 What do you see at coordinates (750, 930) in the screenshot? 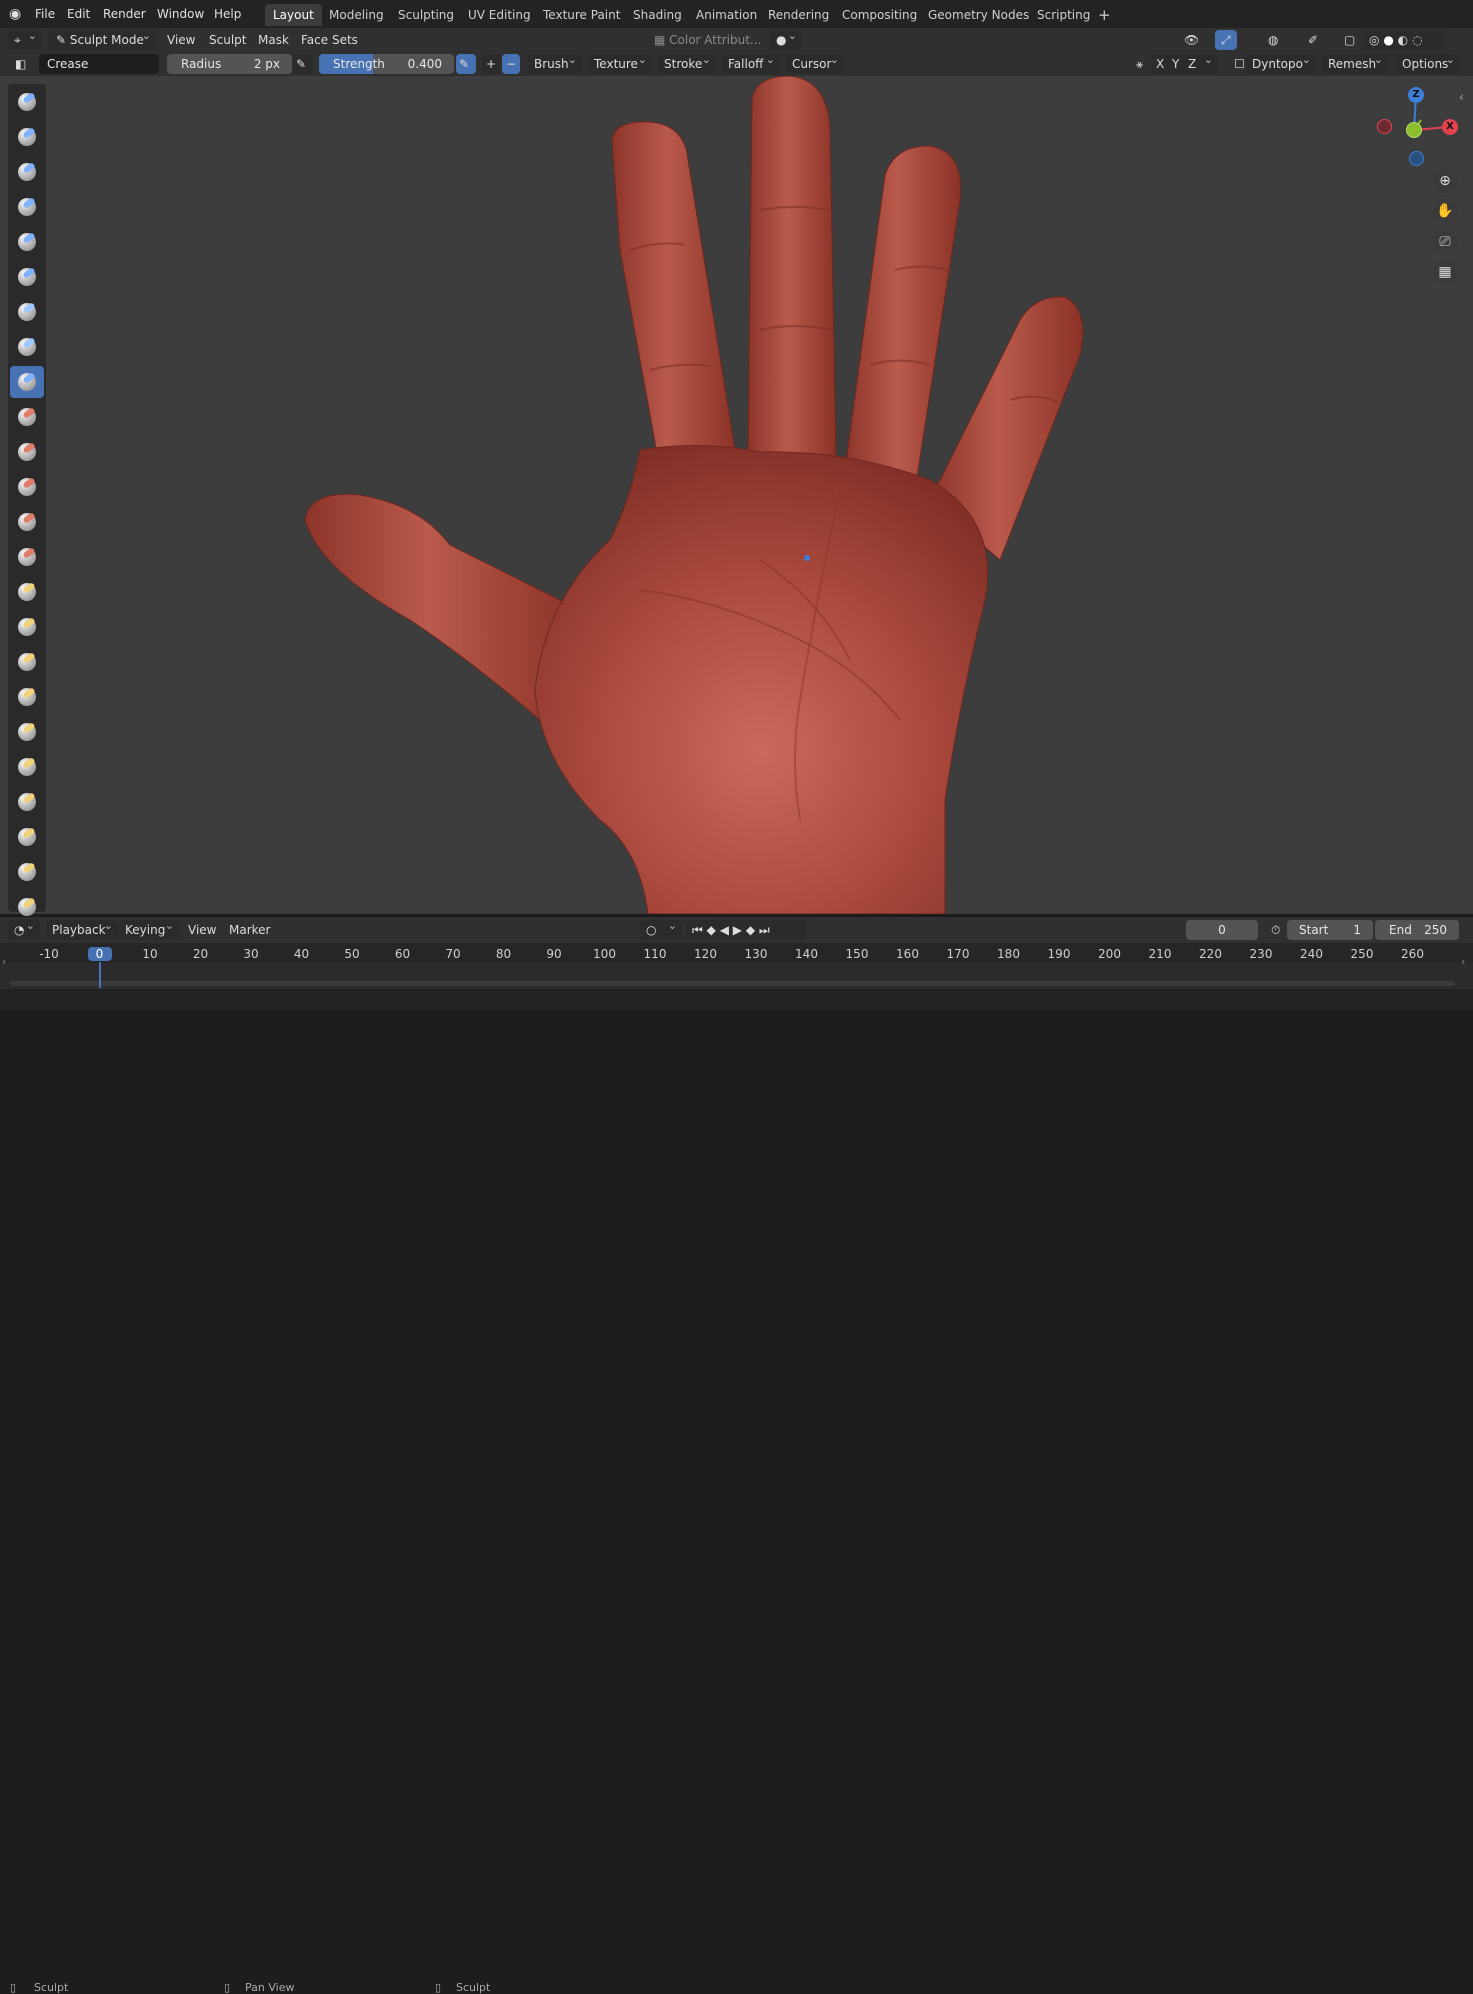
I see `next-keyframe-icon: ◆` at bounding box center [750, 930].